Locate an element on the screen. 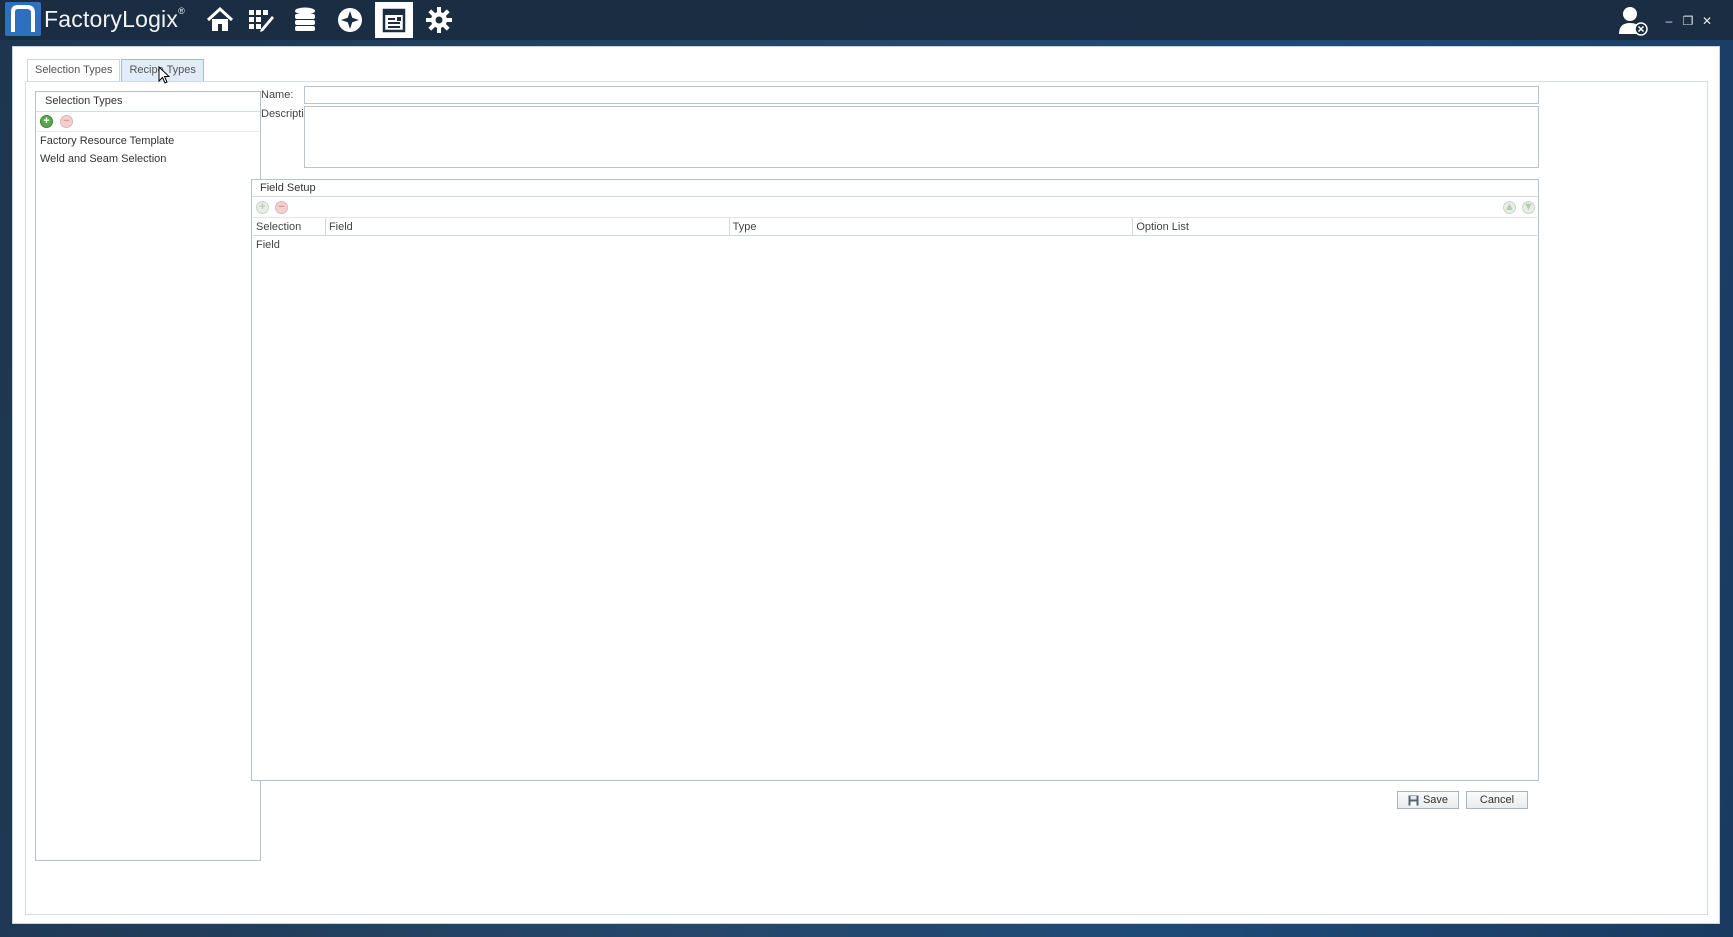  selection-types-header: Selection Types is located at coordinates (148, 102).